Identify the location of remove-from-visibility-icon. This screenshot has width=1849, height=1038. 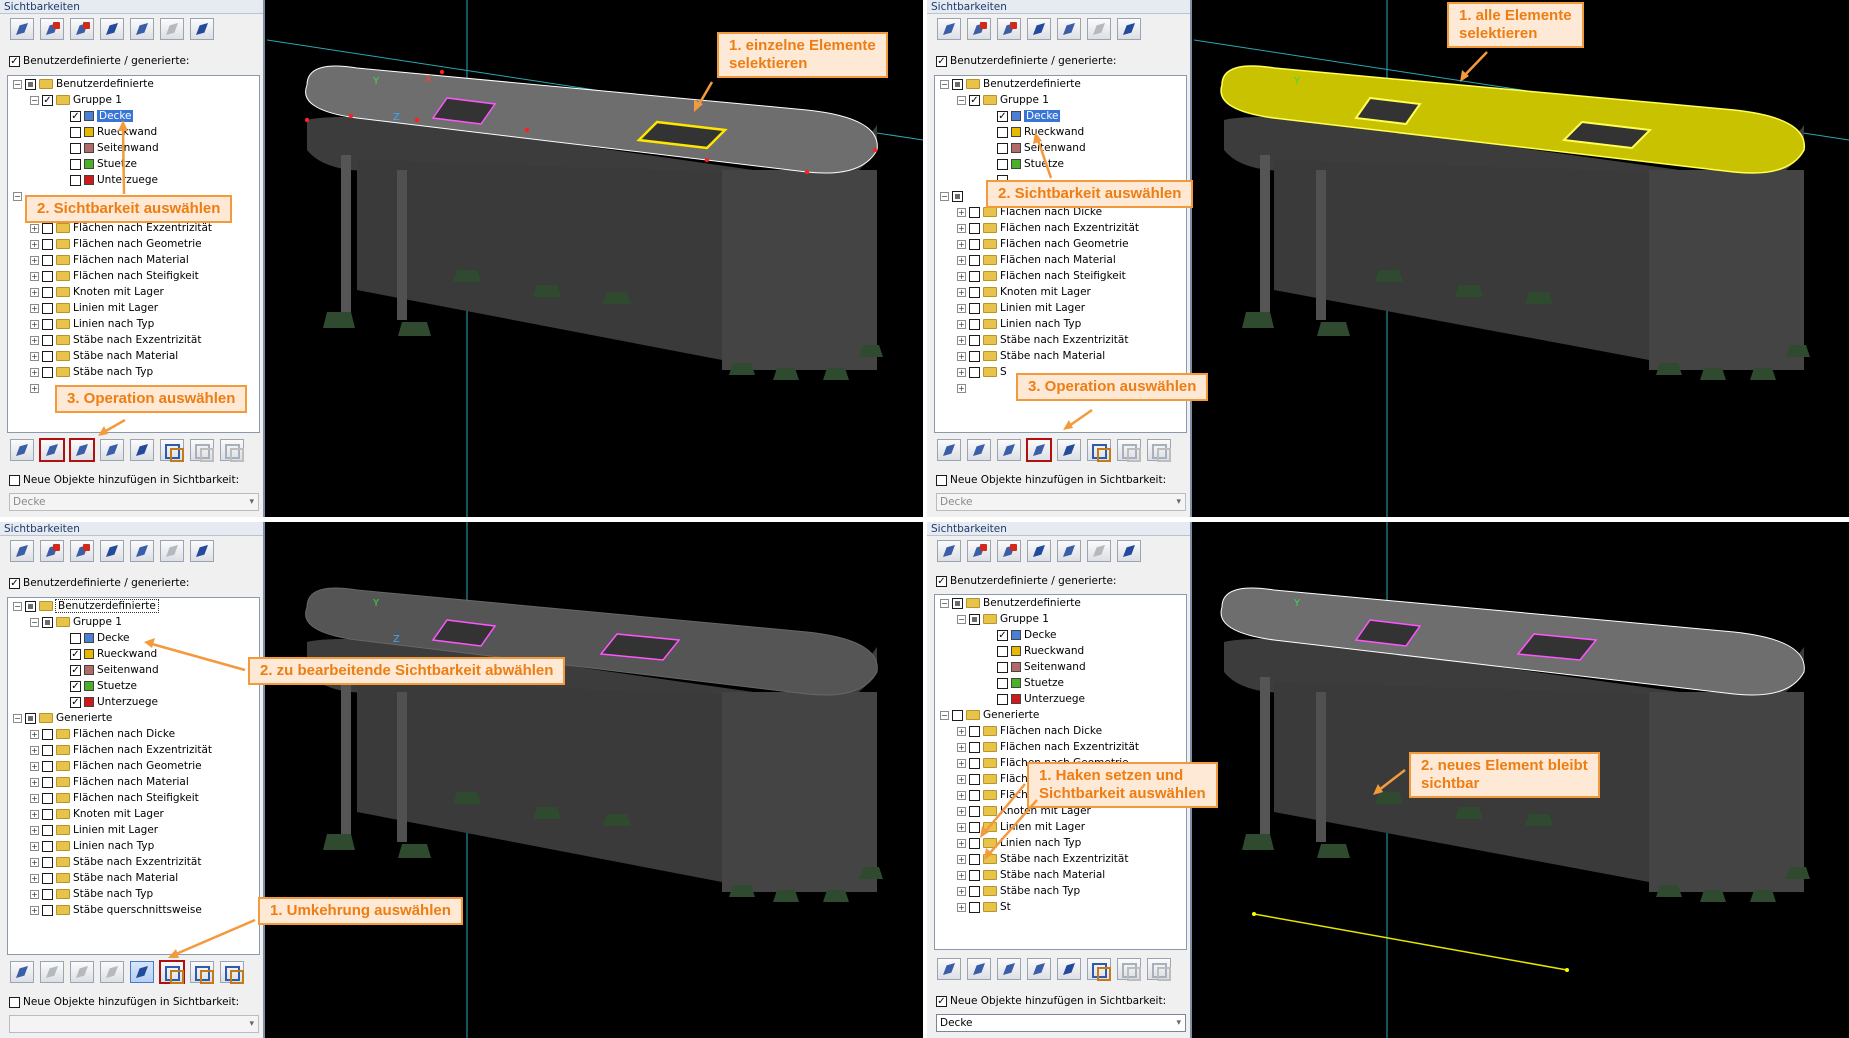
(82, 450).